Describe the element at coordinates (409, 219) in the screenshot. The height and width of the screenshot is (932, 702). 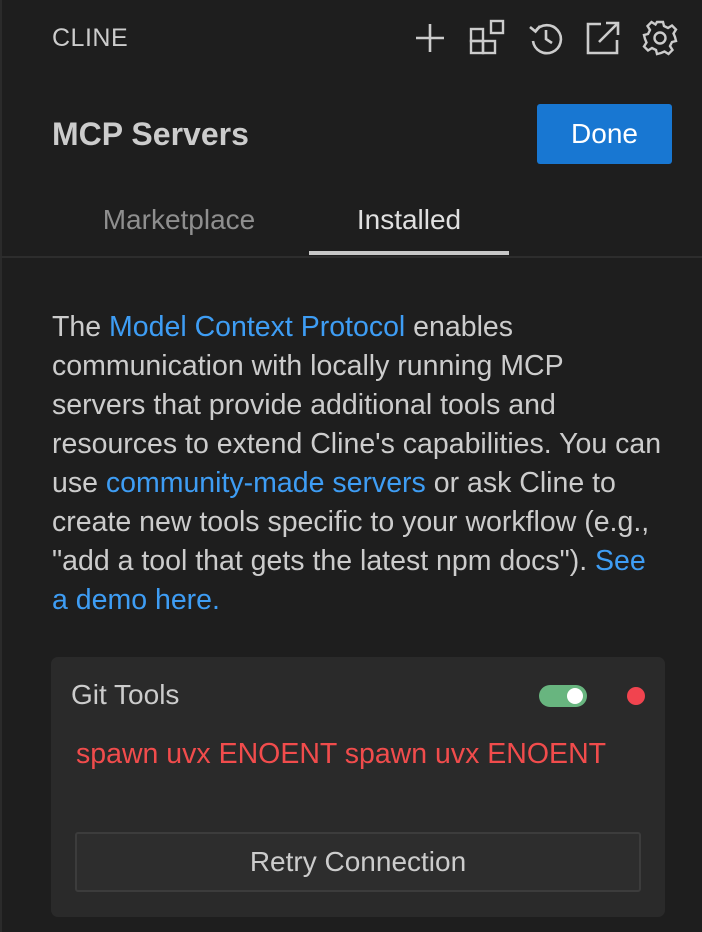
I see `tab-installed: Installed` at that location.